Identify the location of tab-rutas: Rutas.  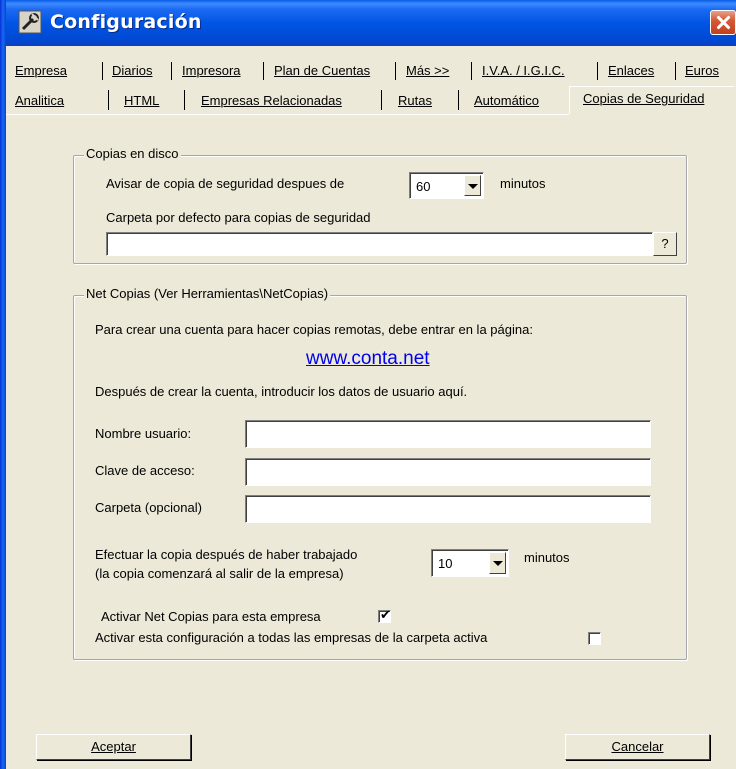
(415, 100).